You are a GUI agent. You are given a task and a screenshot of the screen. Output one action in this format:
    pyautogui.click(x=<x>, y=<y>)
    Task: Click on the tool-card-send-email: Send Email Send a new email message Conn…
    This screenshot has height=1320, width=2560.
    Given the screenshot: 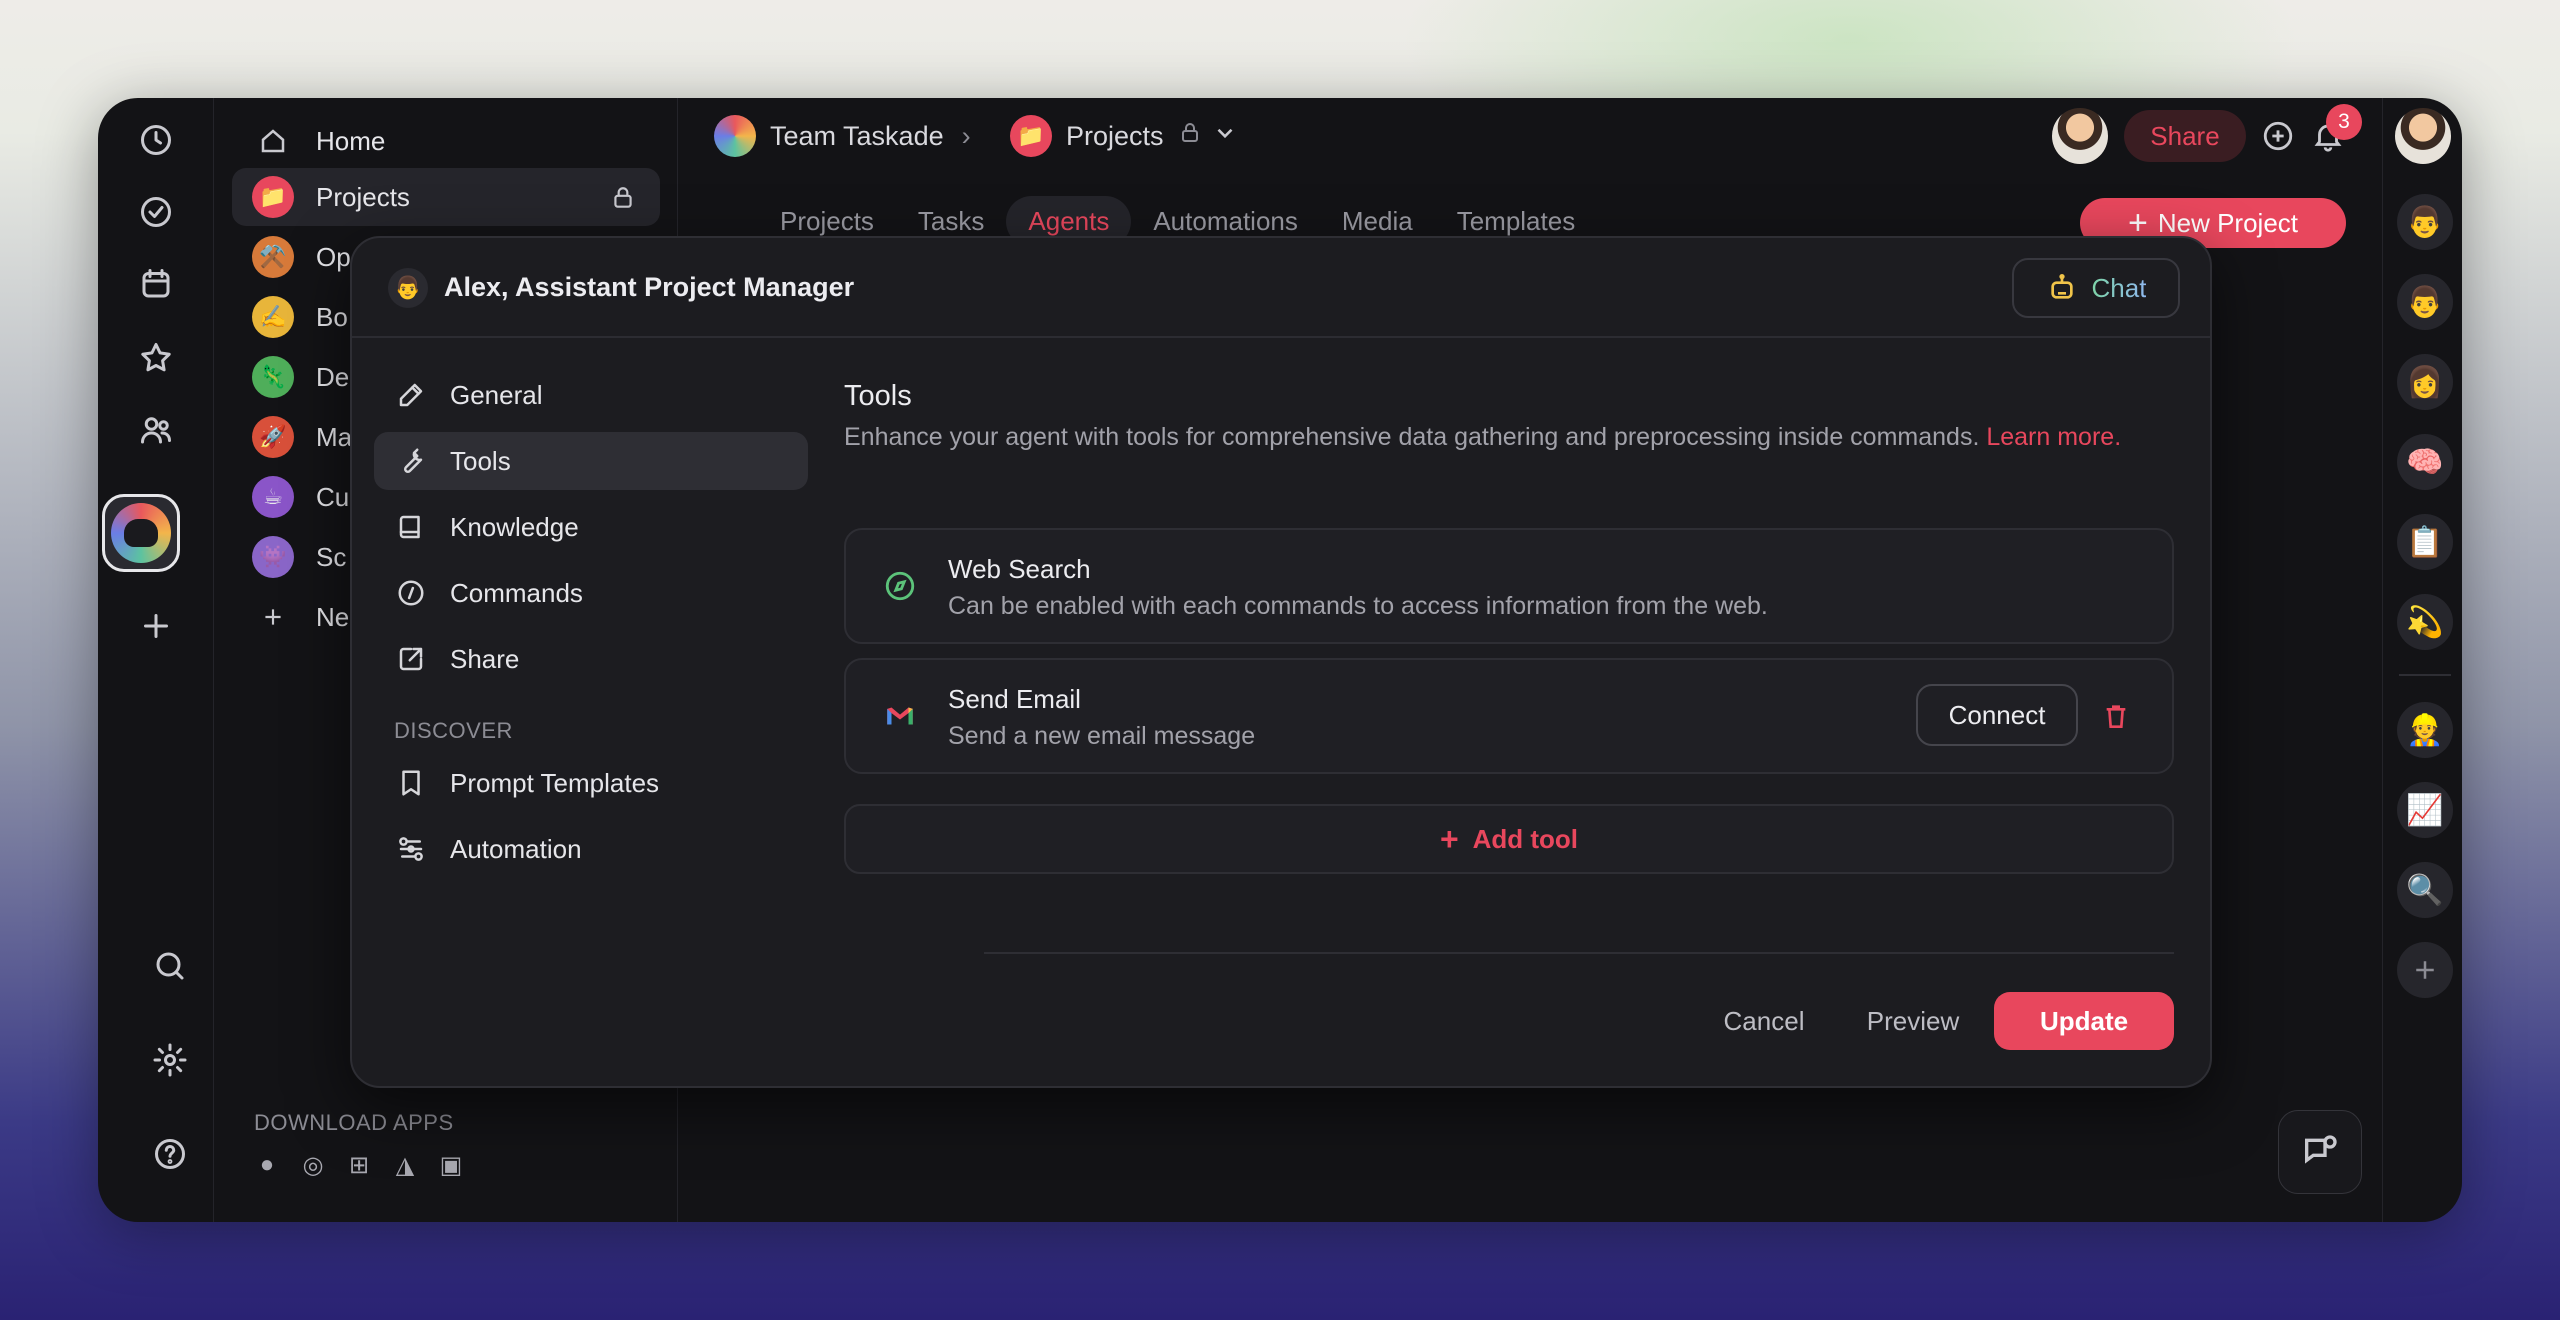 What is the action you would take?
    pyautogui.click(x=1509, y=716)
    